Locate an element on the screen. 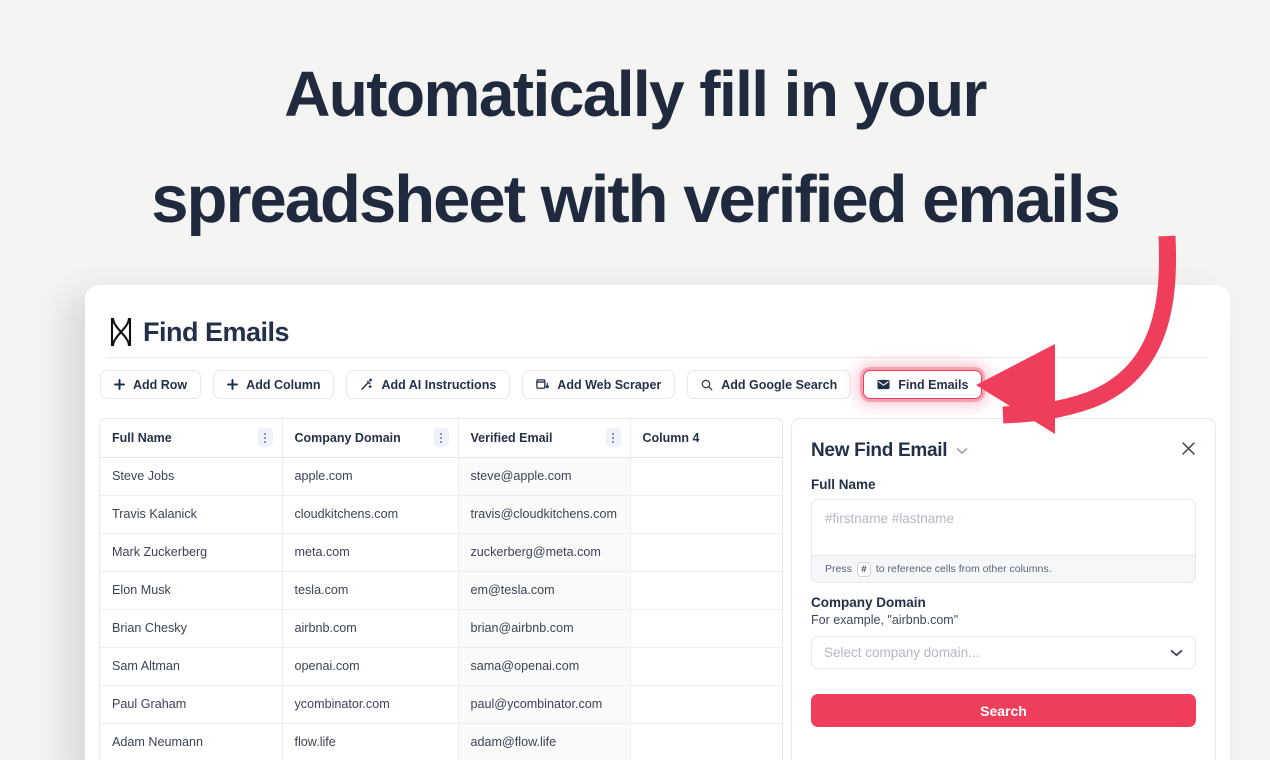 Image resolution: width=1270 pixels, height=760 pixels. table-cell: Steve Jobs is located at coordinates (191, 476).